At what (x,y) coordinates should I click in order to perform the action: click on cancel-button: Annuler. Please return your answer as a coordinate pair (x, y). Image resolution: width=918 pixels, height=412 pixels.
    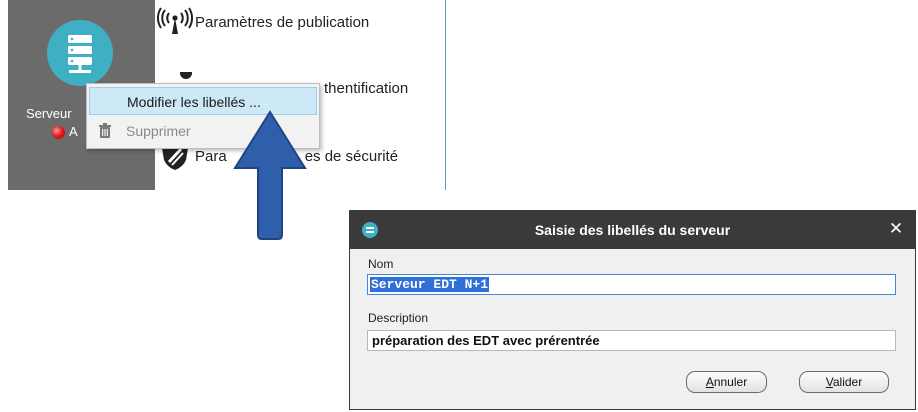
    Looking at the image, I should click on (726, 382).